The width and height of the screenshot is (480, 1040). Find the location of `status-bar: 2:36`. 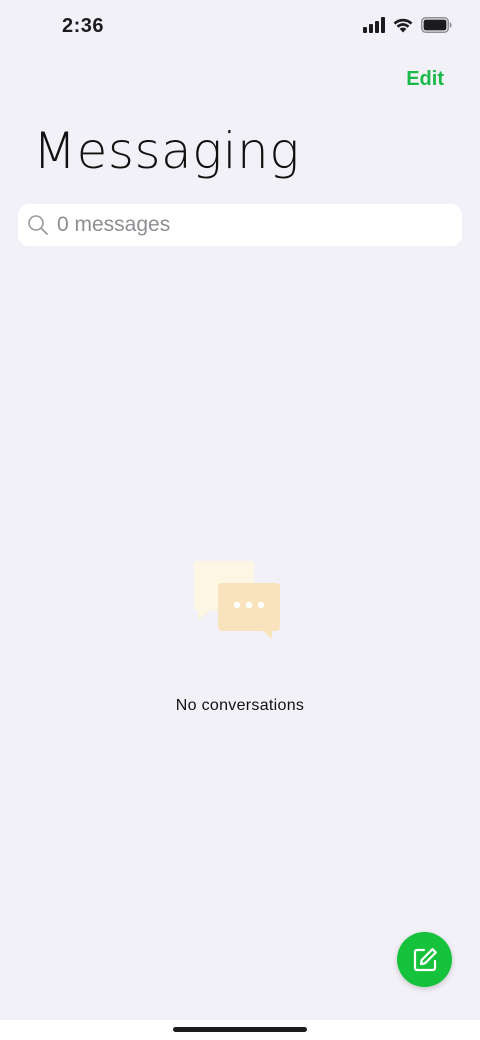

status-bar: 2:36 is located at coordinates (240, 28).